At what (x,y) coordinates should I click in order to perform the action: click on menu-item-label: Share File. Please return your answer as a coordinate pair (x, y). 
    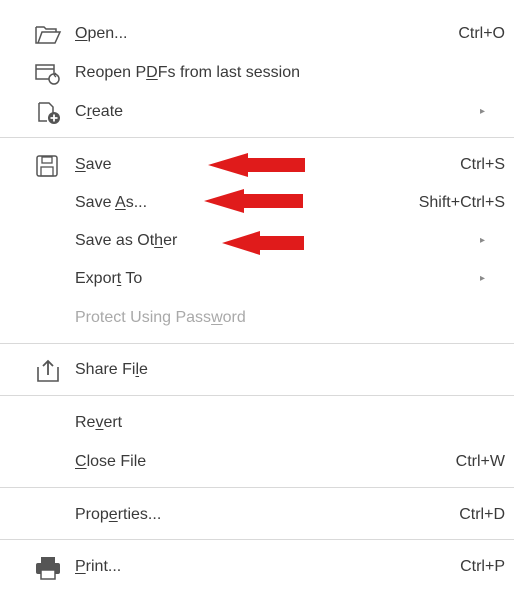
    Looking at the image, I should click on (111, 369).